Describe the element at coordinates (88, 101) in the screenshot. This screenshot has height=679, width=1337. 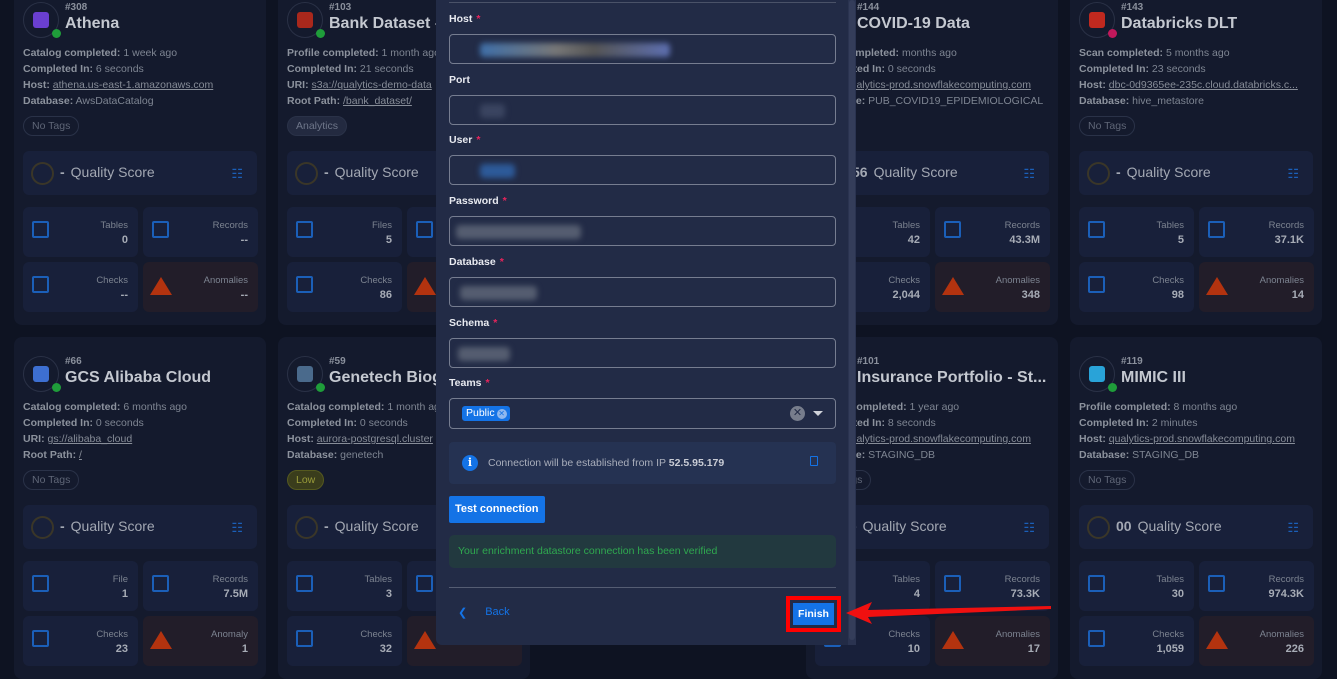
I see `card-detail-line: Database: AwsDataCatalog` at that location.